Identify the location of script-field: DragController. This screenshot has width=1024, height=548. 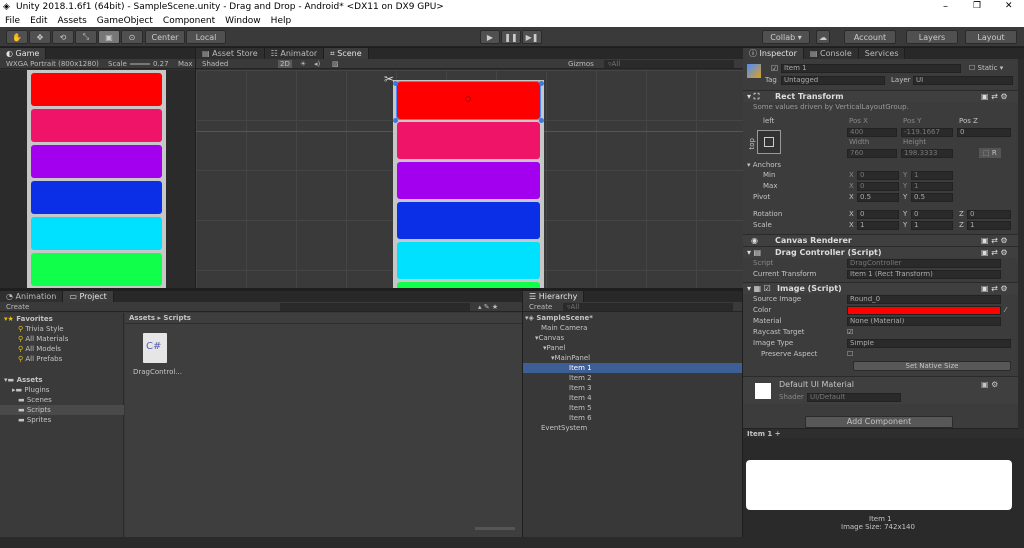
(924, 263).